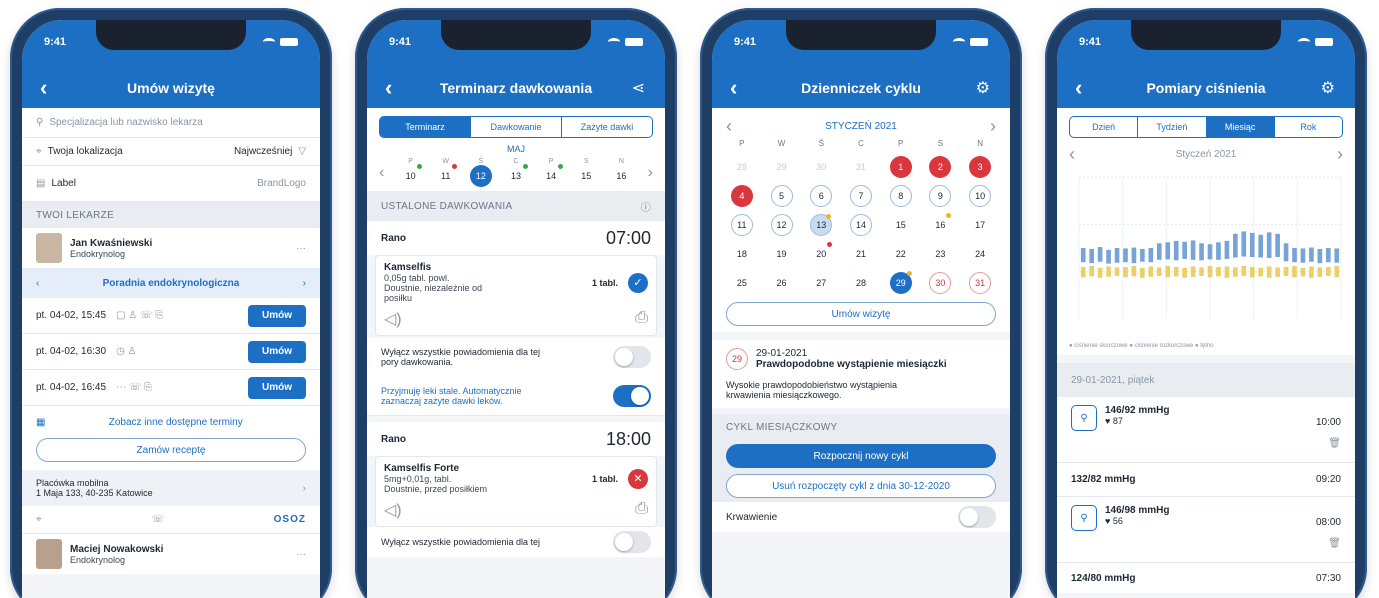 Image resolution: width=1379 pixels, height=598 pixels. Describe the element at coordinates (980, 167) in the screenshot. I see `day-cell-period: 3` at that location.